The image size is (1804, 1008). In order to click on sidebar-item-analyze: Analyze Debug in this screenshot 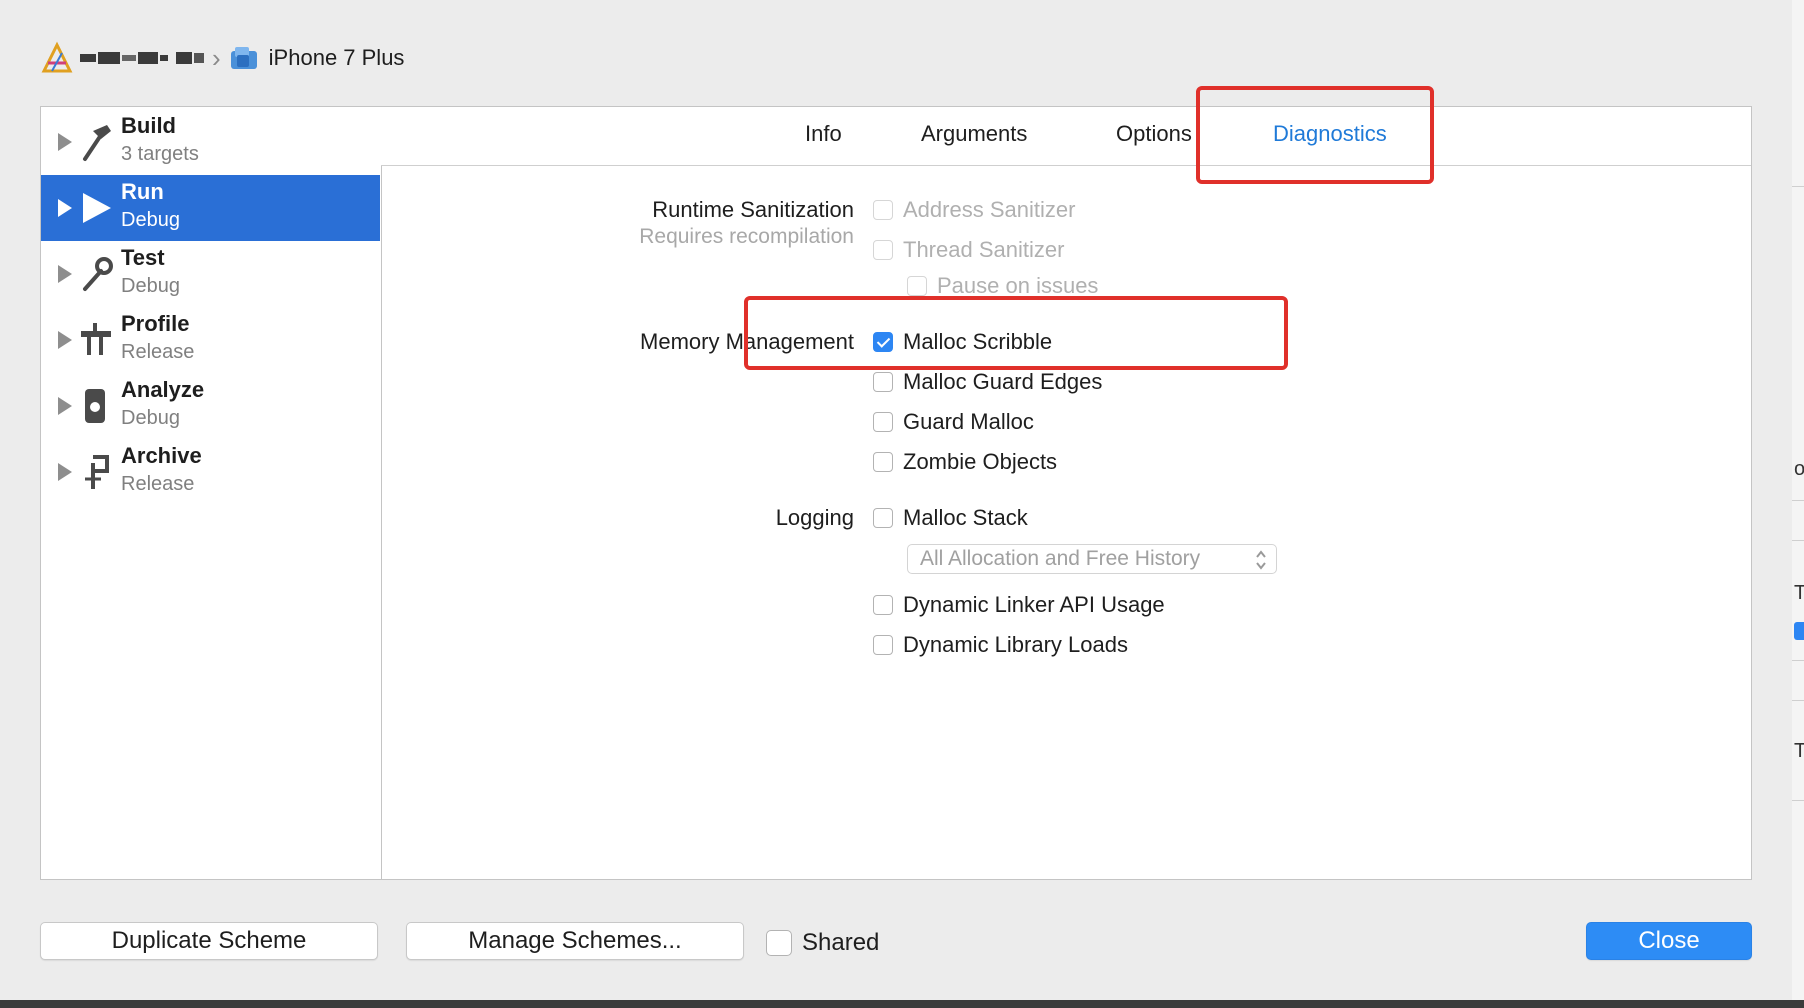, I will do `click(210, 406)`.